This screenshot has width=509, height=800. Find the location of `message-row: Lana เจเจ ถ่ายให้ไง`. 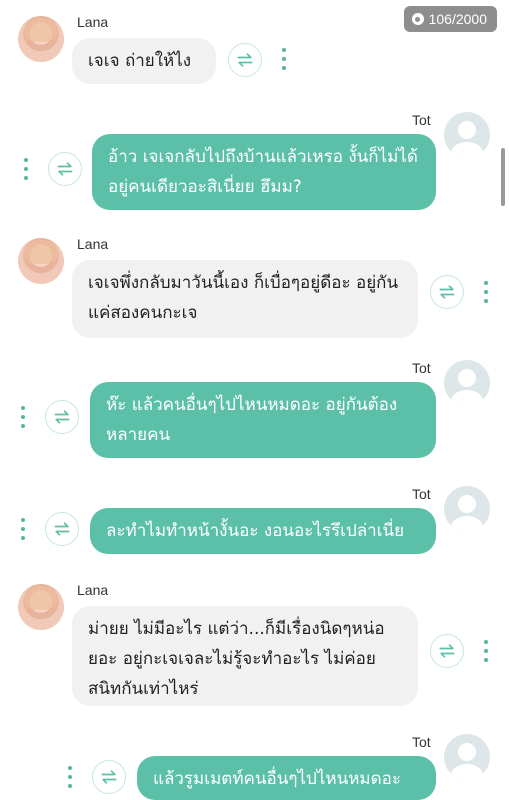

message-row: Lana เจเจ ถ่ายให้ไง is located at coordinates (254, 50).